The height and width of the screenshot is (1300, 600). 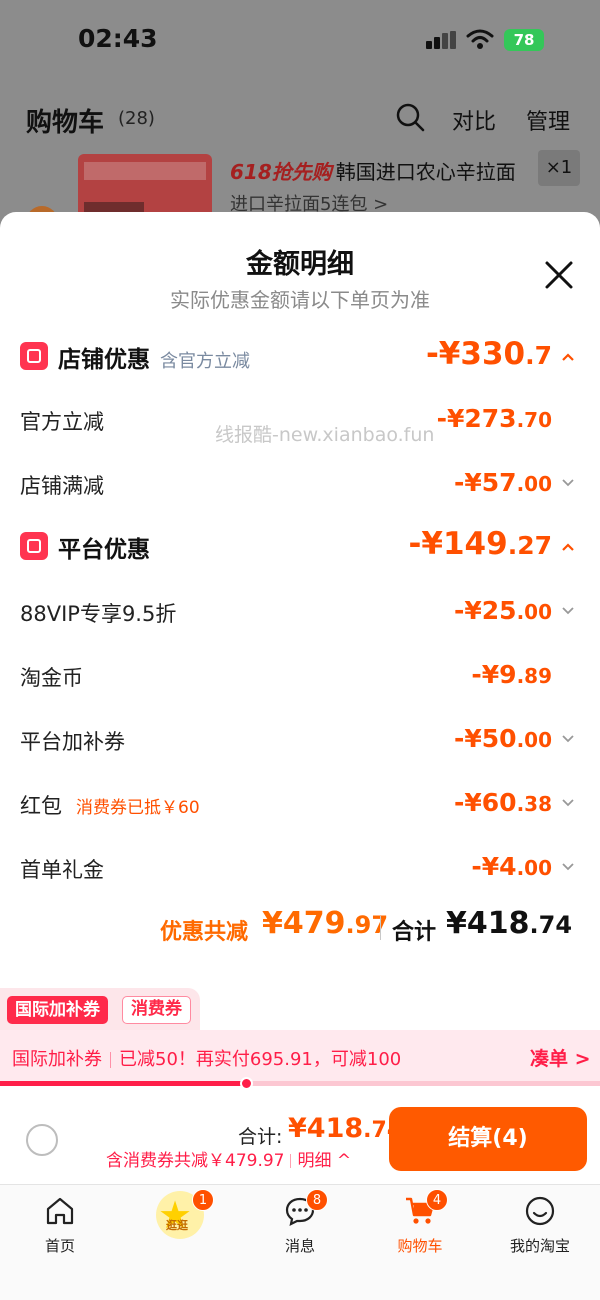 I want to click on totals-summary: 优惠共减 ¥479.97 合计 ¥418.74, so click(x=300, y=928).